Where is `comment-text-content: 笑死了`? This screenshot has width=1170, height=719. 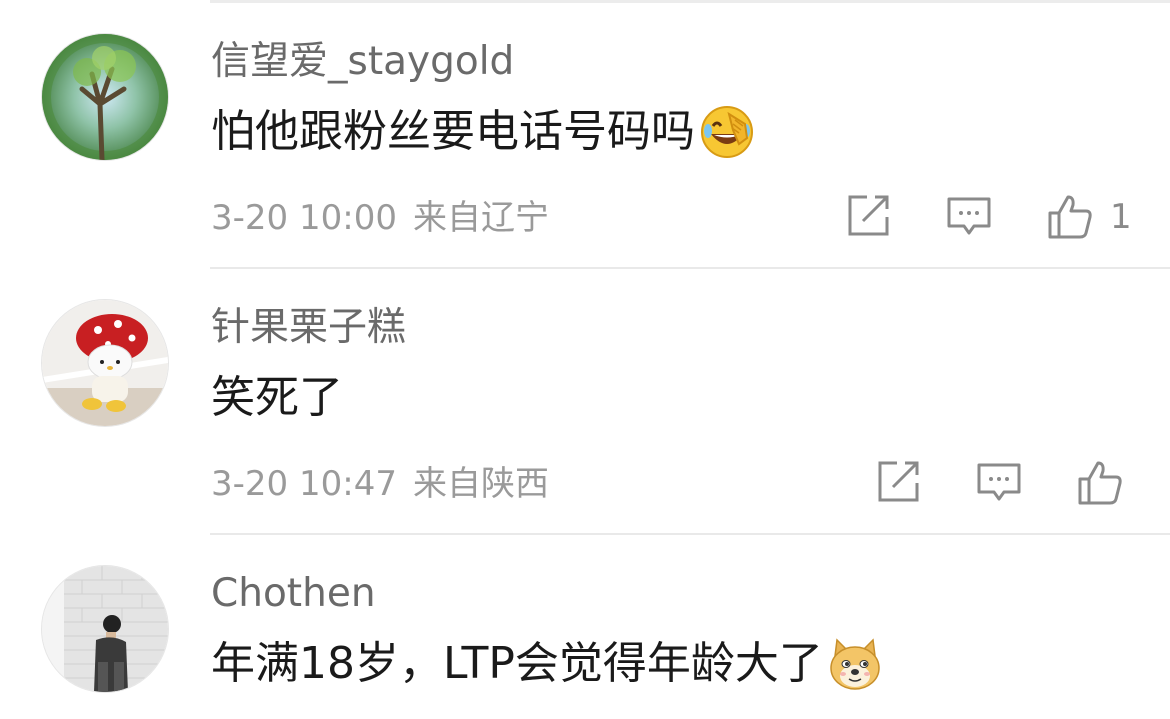 comment-text-content: 笑死了 is located at coordinates (277, 397).